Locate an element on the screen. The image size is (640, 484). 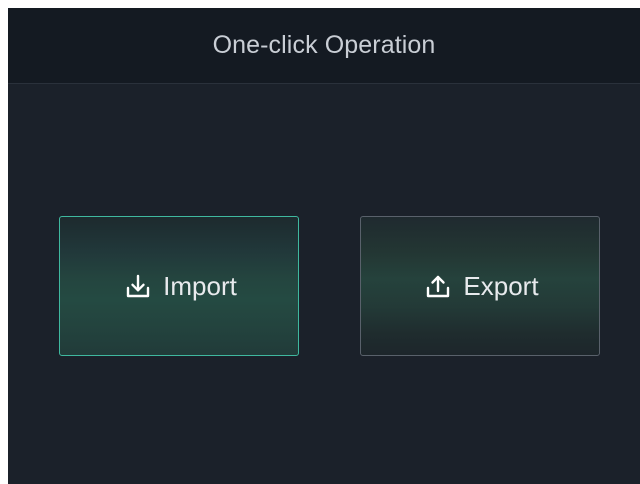
export-button: Export is located at coordinates (480, 286).